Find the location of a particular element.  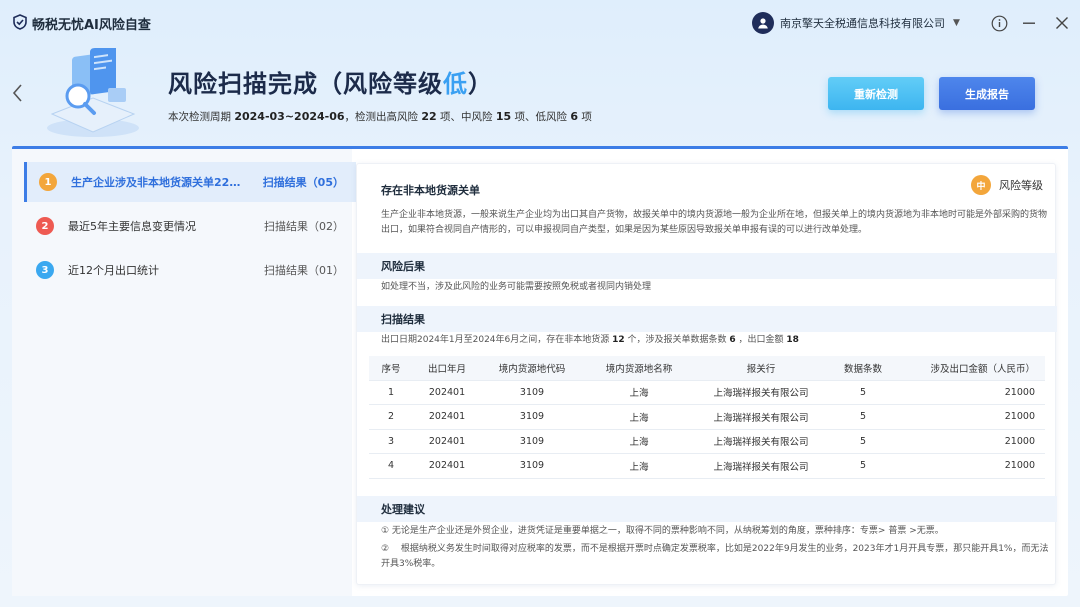

detail-title: 存在非本地货源关单 is located at coordinates (430, 190).